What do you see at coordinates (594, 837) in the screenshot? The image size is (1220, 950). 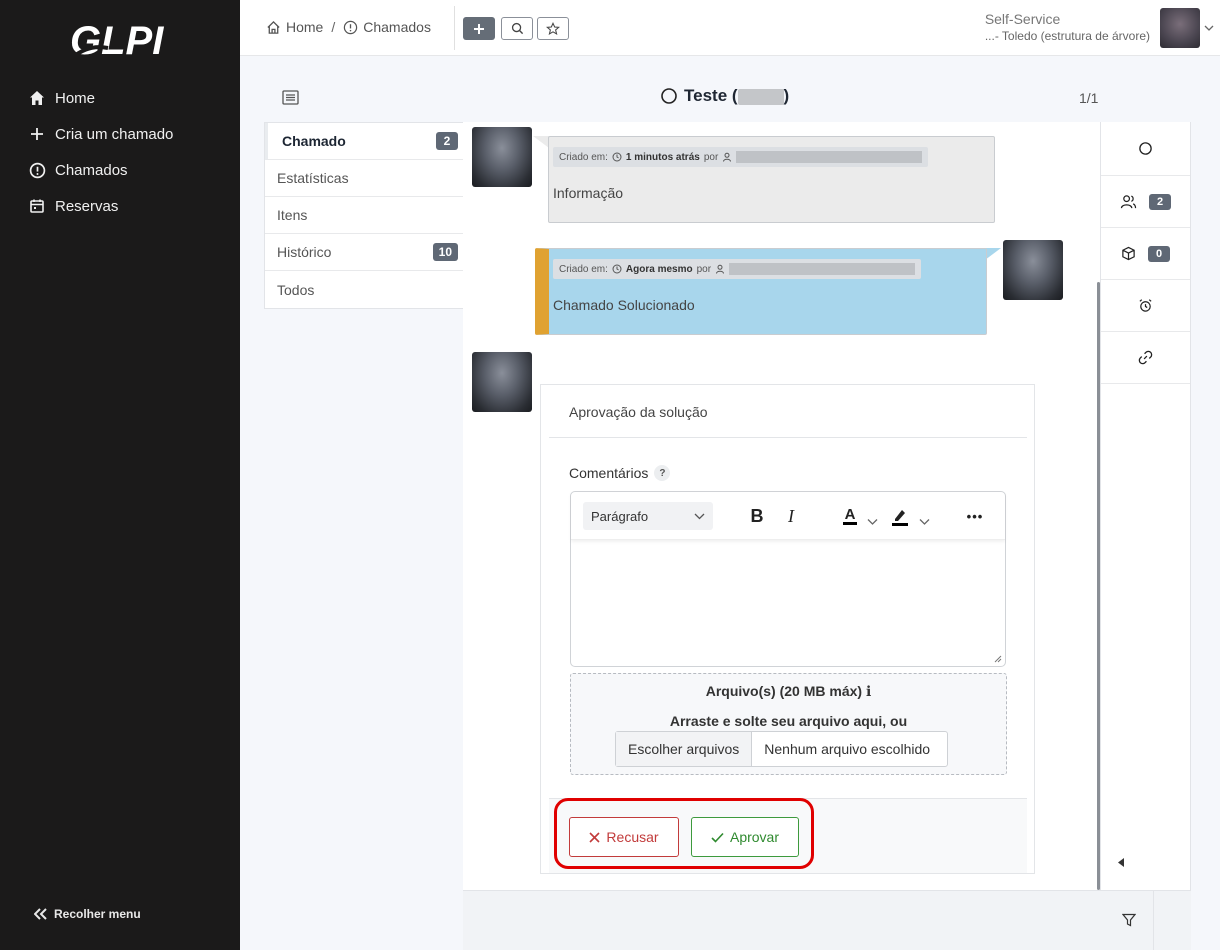 I see `close-icon` at bounding box center [594, 837].